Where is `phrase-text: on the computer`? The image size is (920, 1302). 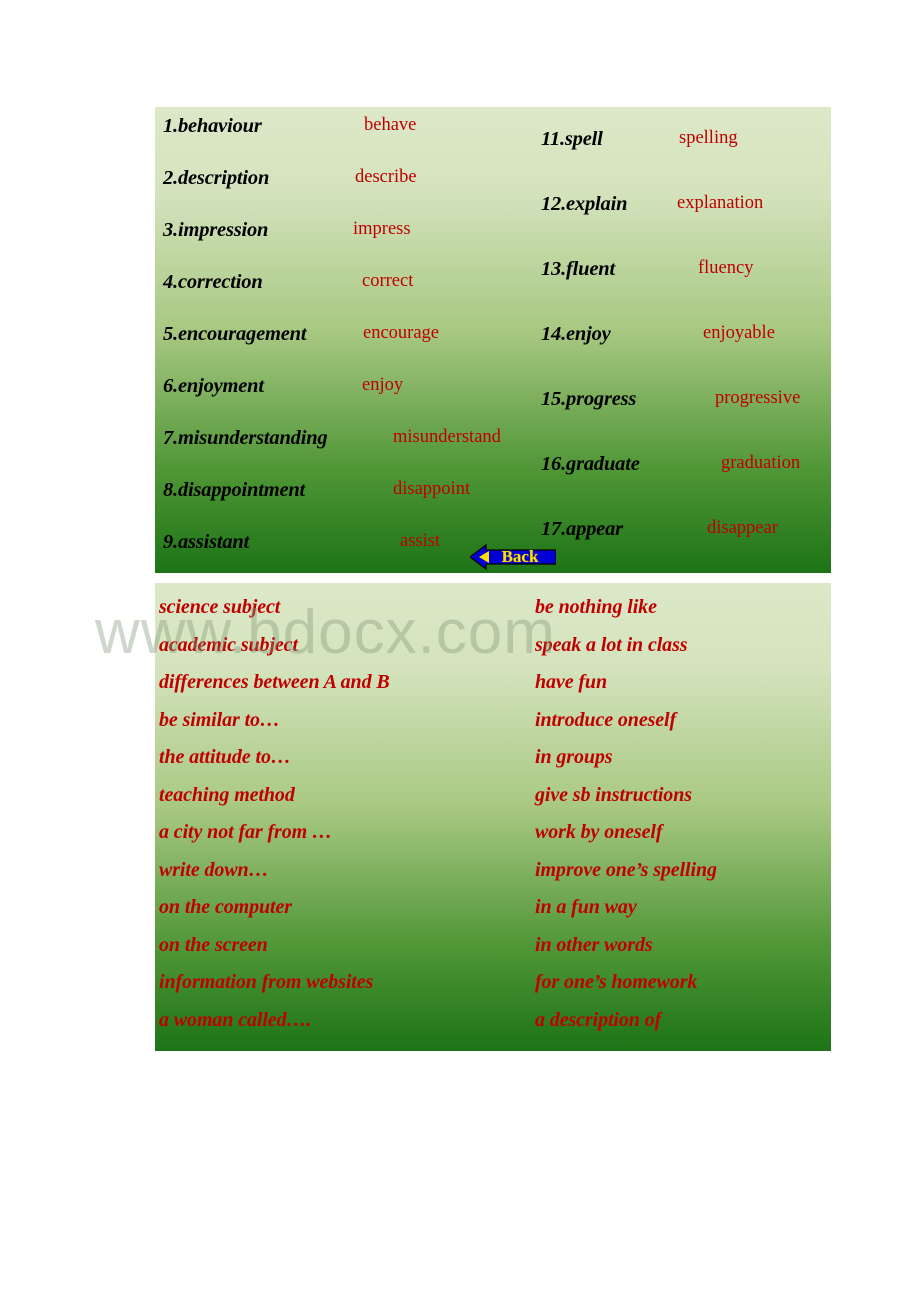
phrase-text: on the computer is located at coordinates (225, 907).